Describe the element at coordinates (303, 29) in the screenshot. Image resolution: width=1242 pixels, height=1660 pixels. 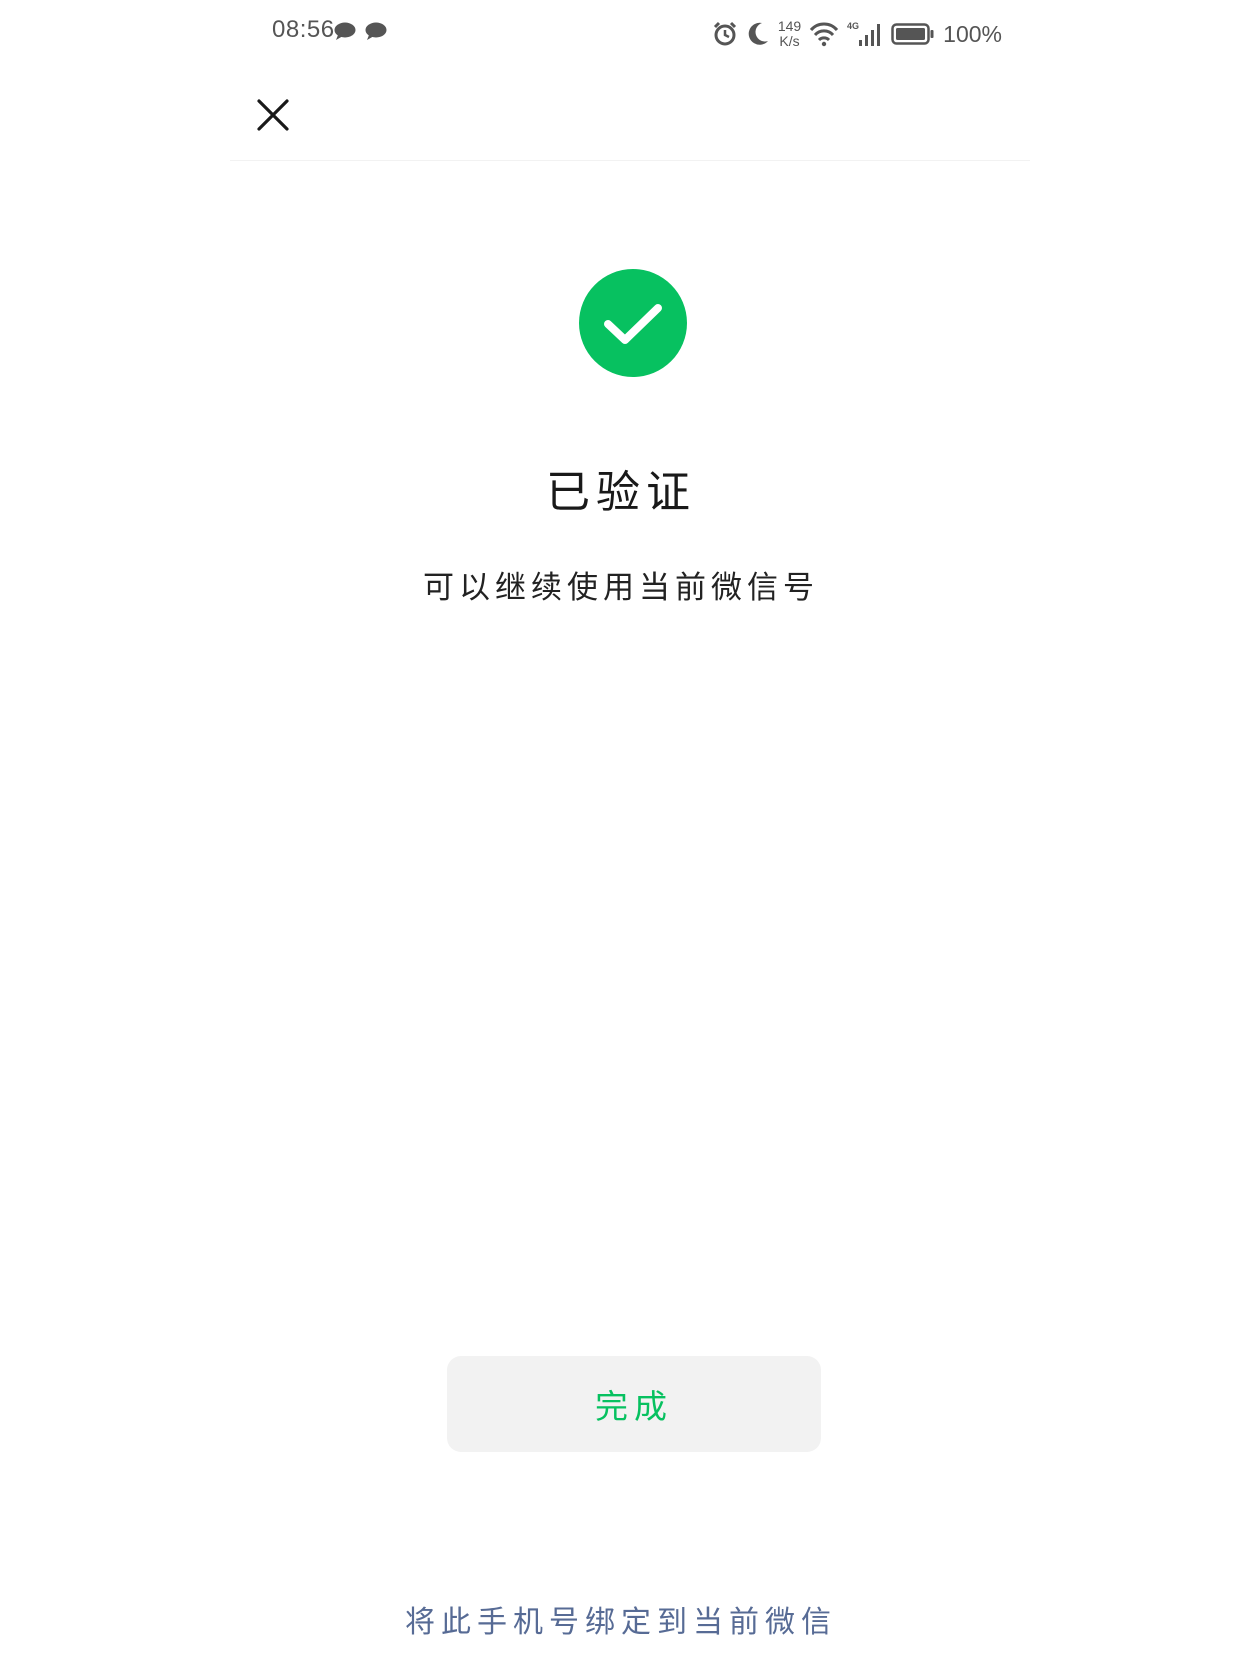
I see `status-time: 08:56` at that location.